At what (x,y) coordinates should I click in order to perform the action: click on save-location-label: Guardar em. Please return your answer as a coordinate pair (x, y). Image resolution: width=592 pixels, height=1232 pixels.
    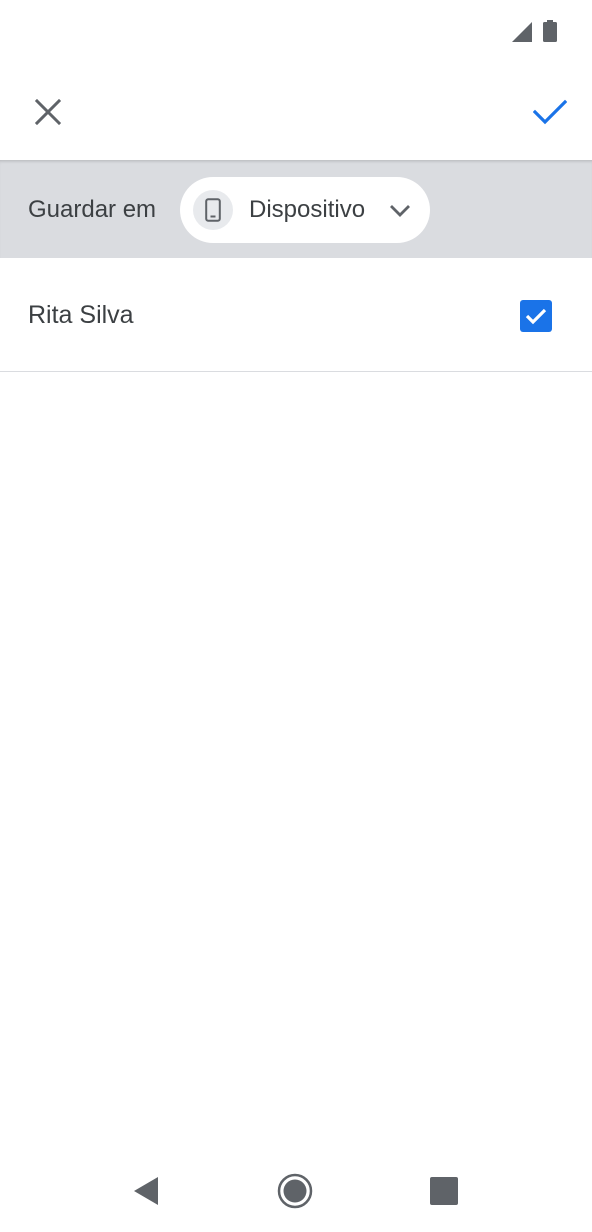
    Looking at the image, I should click on (92, 209).